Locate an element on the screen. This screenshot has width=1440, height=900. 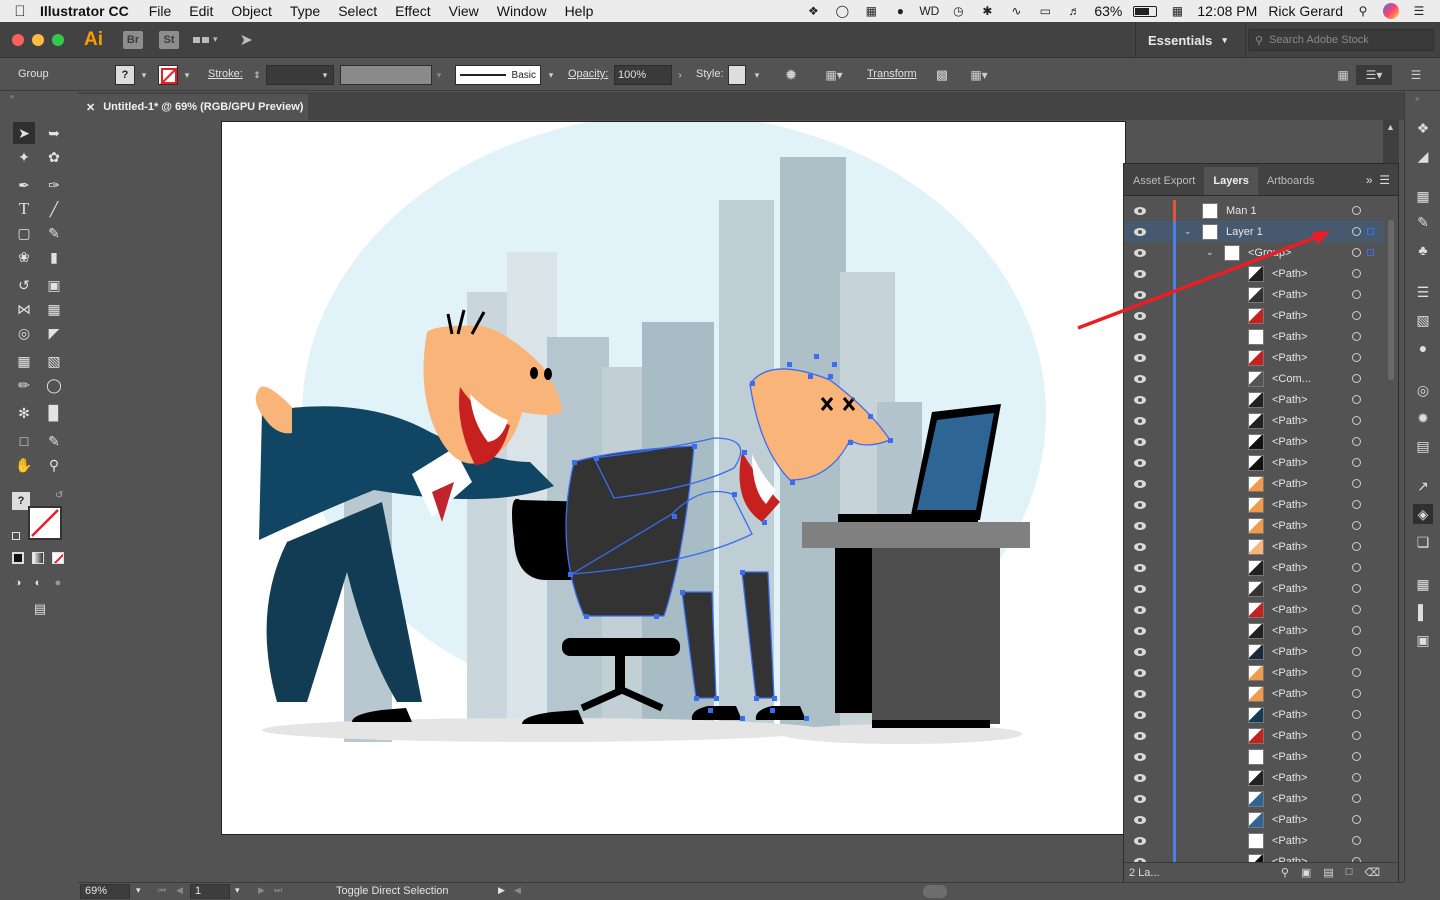
shape-builder-tool-icon: ◎ is located at coordinates (24, 333).